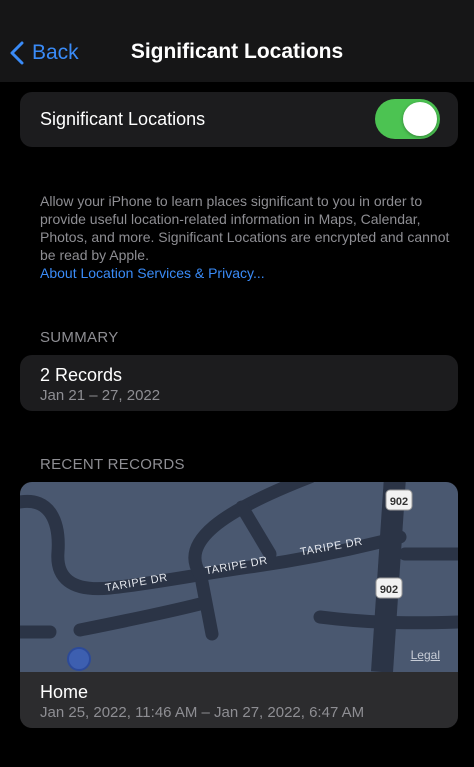 This screenshot has width=474, height=767. What do you see at coordinates (140, 617) in the screenshot?
I see `road-south-west` at bounding box center [140, 617].